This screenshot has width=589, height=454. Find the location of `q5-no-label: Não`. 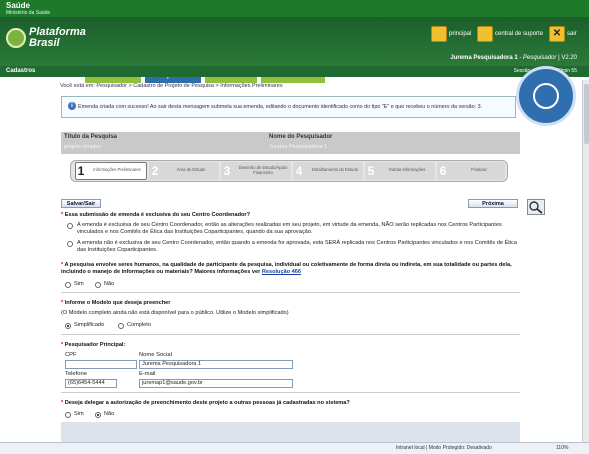

q5-no-label: Não is located at coordinates (109, 414).